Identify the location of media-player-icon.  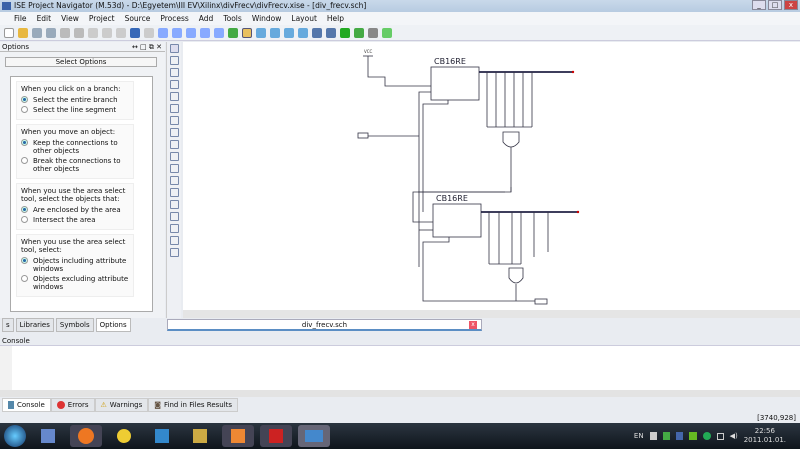
(238, 436).